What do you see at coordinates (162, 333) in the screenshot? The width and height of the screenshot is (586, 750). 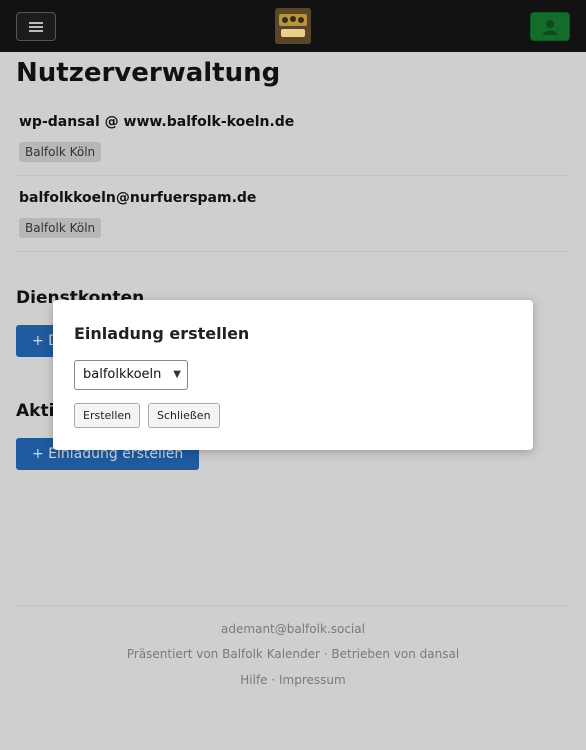 I see `dialog-title: Einladung erstellen` at bounding box center [162, 333].